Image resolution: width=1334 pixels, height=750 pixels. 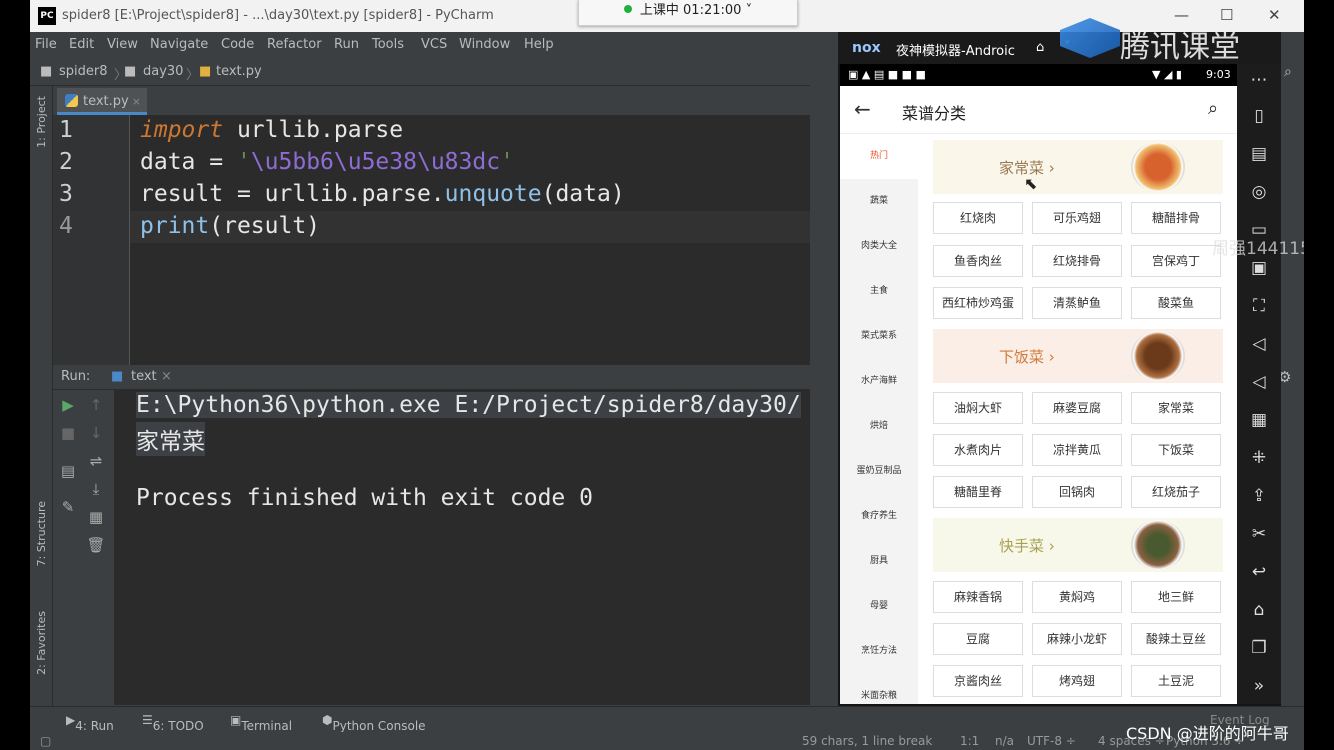 What do you see at coordinates (1259, 154) in the screenshot?
I see `robot-icon: ▤` at bounding box center [1259, 154].